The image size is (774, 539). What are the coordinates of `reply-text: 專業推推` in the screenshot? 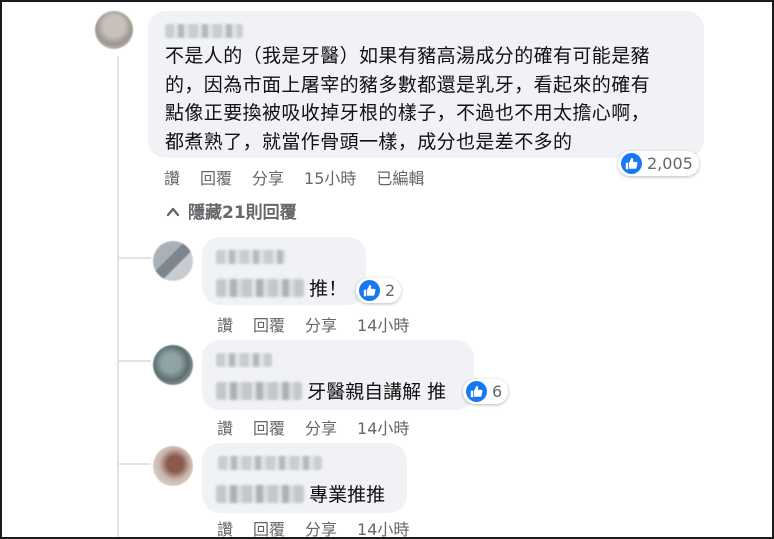 It's located at (347, 495).